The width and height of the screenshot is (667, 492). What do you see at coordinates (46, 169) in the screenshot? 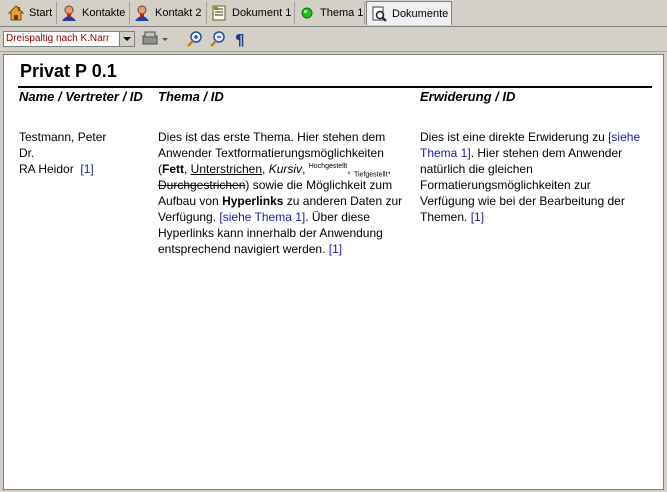
I see `representative-name: RA Heidor` at bounding box center [46, 169].